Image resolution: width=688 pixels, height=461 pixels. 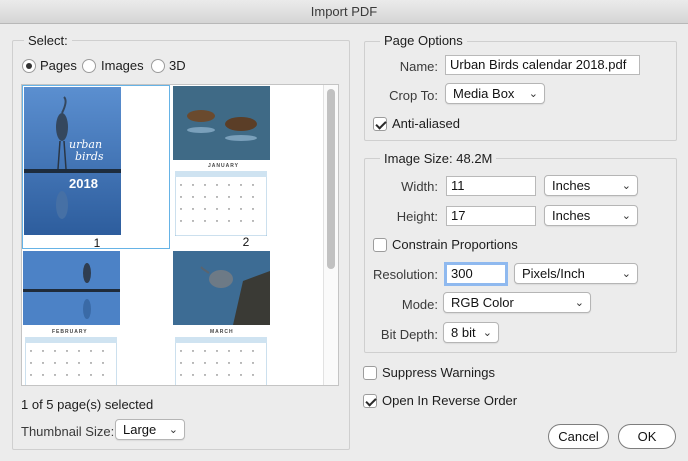 I want to click on page-thumbnail-2: JANUARY 2, so click(x=246, y=167).